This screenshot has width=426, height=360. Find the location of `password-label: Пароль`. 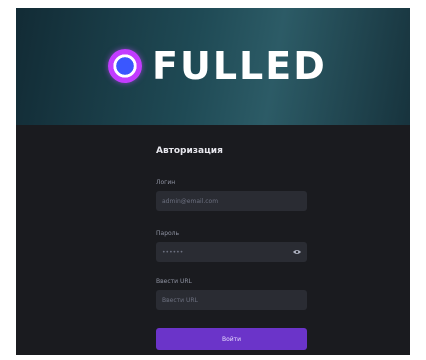

password-label: Пароль is located at coordinates (168, 233).